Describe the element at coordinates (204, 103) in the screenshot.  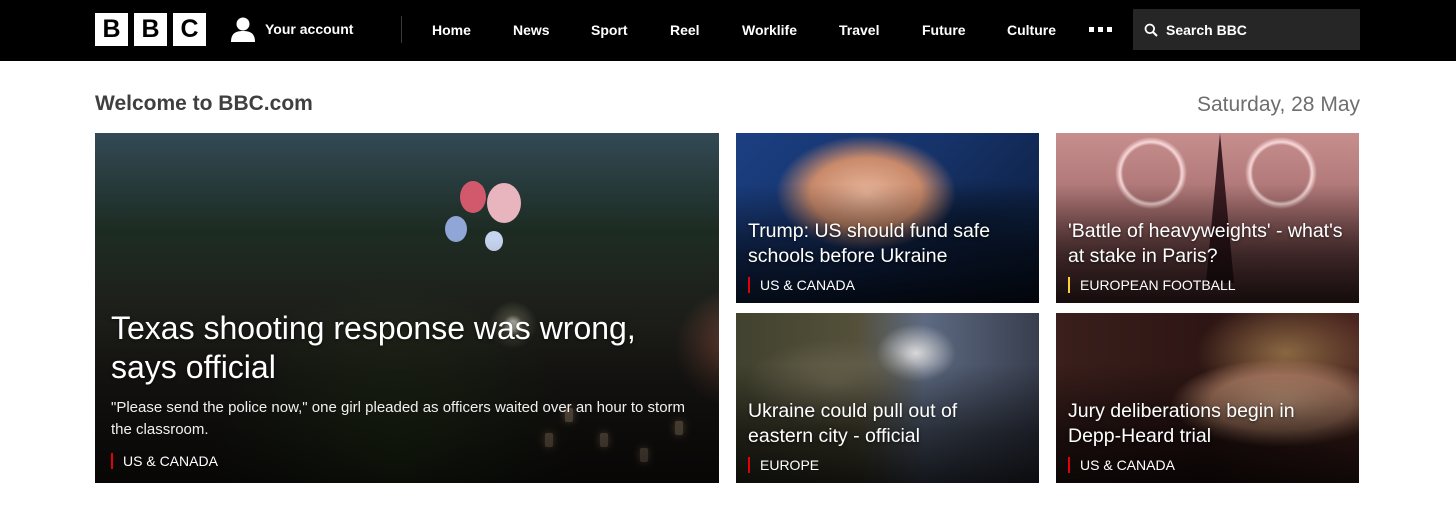
I see `page-title: Welcome to BBC.com` at that location.